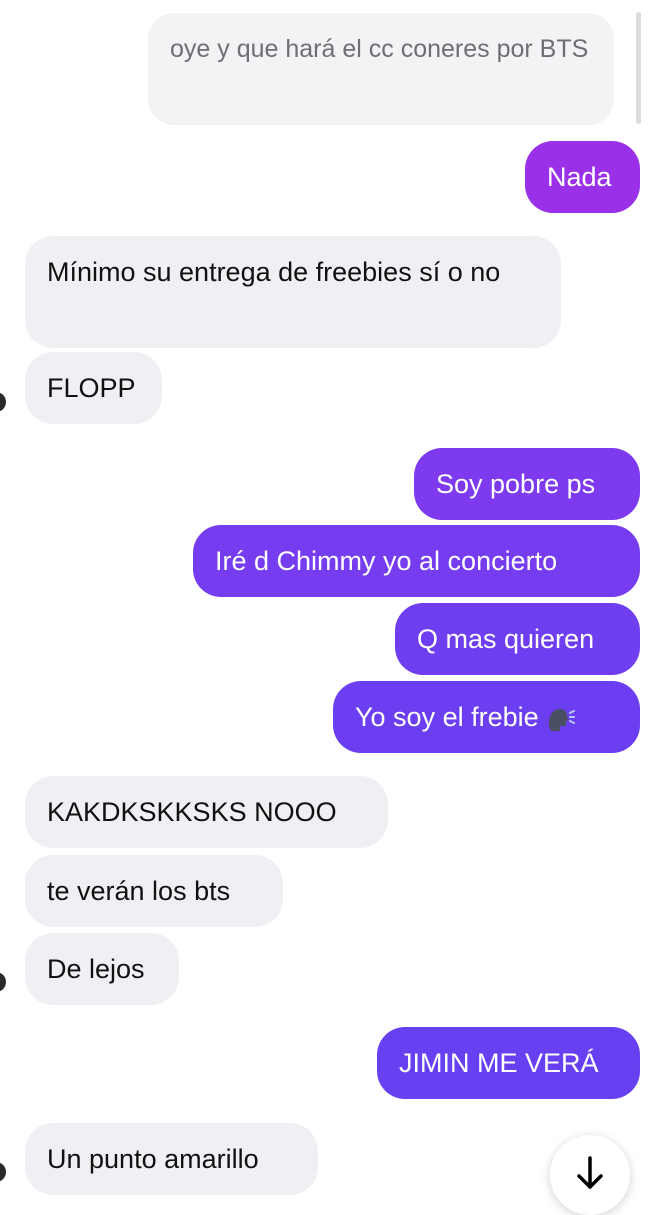  Describe the element at coordinates (154, 891) in the screenshot. I see `message-bubble-incoming: te verán los bts` at that location.